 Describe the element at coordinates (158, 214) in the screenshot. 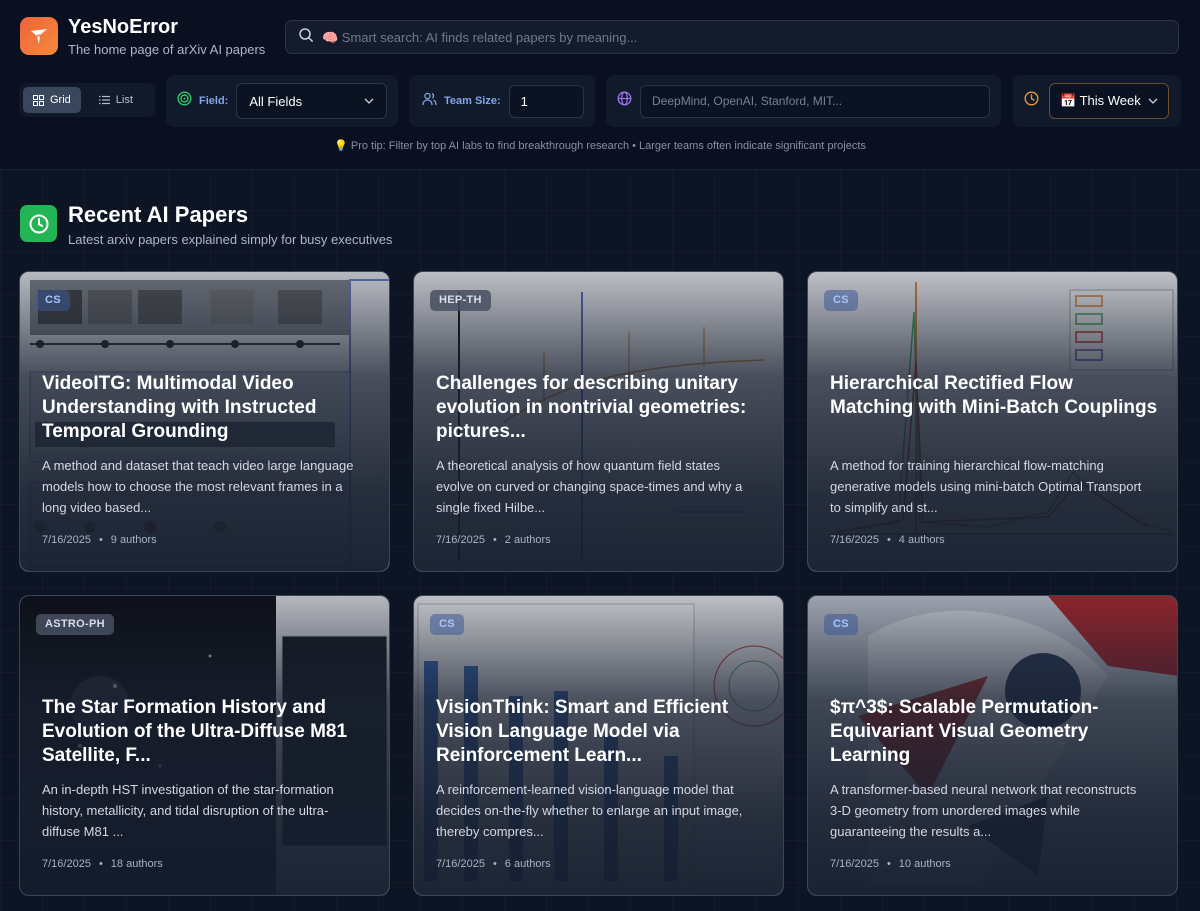

I see `section-title: Recent AI Papers` at that location.